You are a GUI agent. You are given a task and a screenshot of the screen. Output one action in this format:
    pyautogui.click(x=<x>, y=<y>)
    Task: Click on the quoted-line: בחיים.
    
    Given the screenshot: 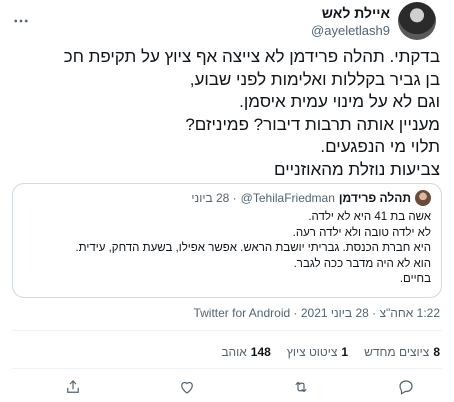 What is the action you would take?
    pyautogui.click(x=415, y=279)
    